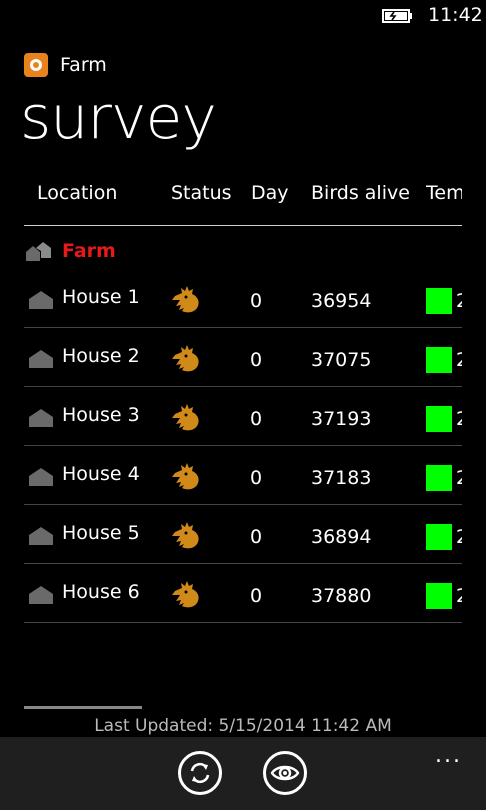 The width and height of the screenshot is (486, 810). What do you see at coordinates (341, 360) in the screenshot?
I see `birds-alive-value: 37075` at bounding box center [341, 360].